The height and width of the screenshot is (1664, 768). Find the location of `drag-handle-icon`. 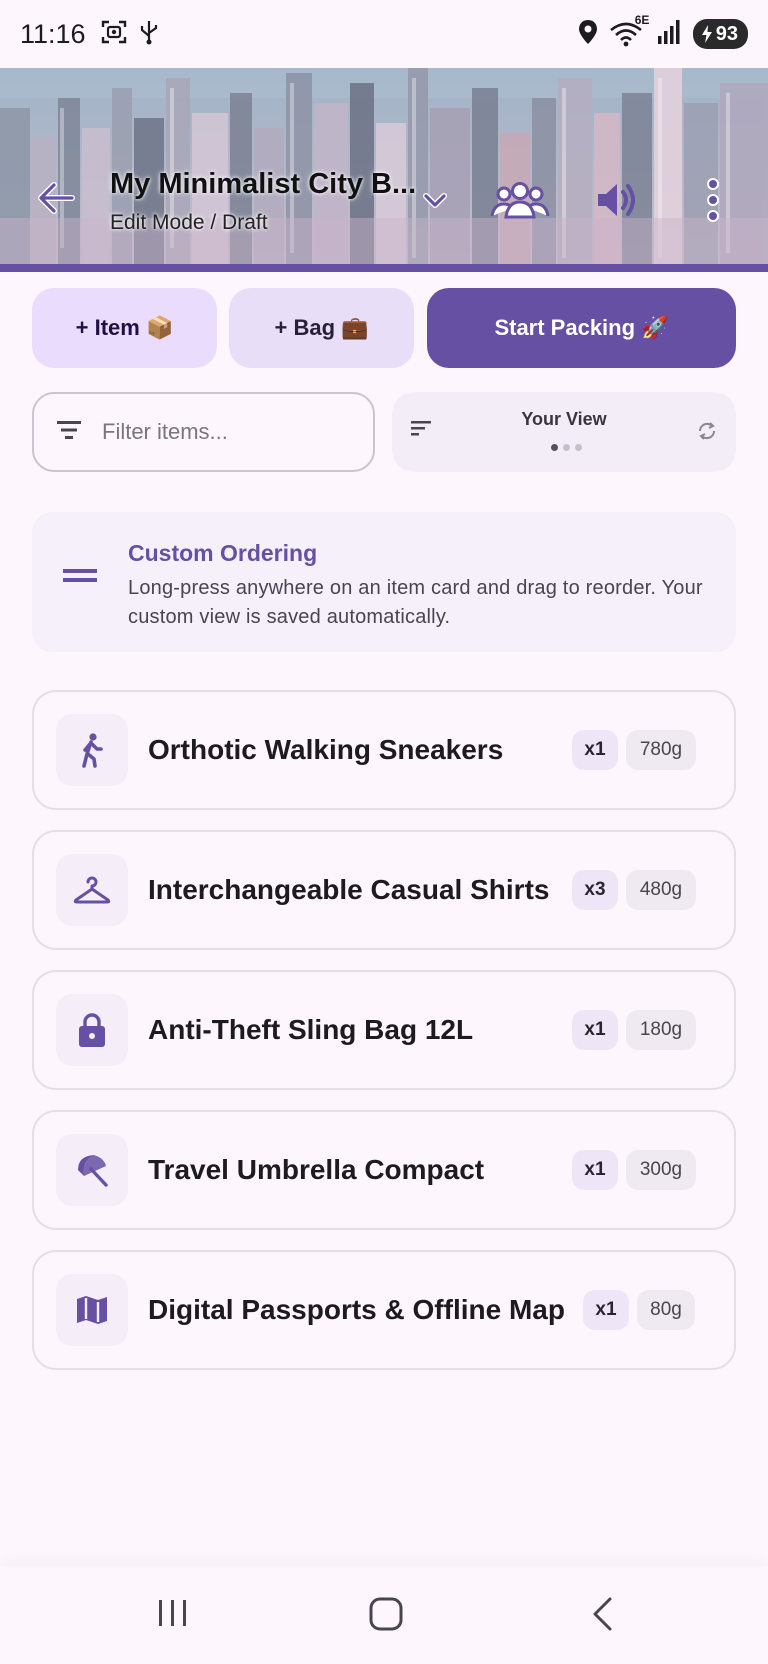

drag-handle-icon is located at coordinates (80, 578).